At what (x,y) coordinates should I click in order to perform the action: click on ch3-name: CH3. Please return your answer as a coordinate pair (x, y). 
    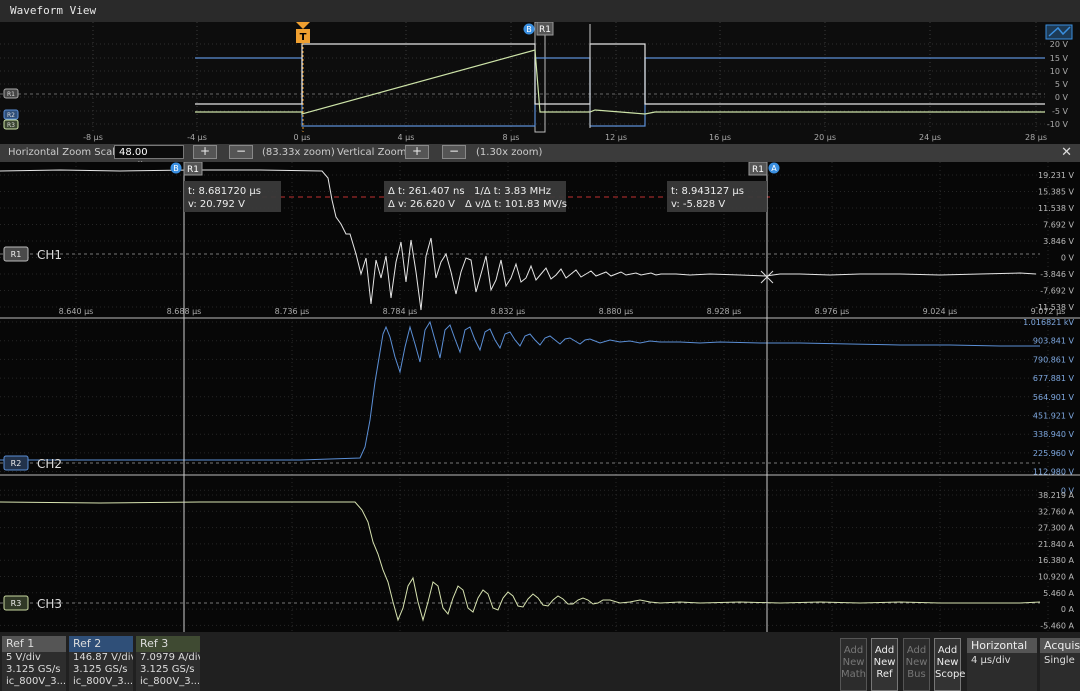
    Looking at the image, I should click on (49, 604).